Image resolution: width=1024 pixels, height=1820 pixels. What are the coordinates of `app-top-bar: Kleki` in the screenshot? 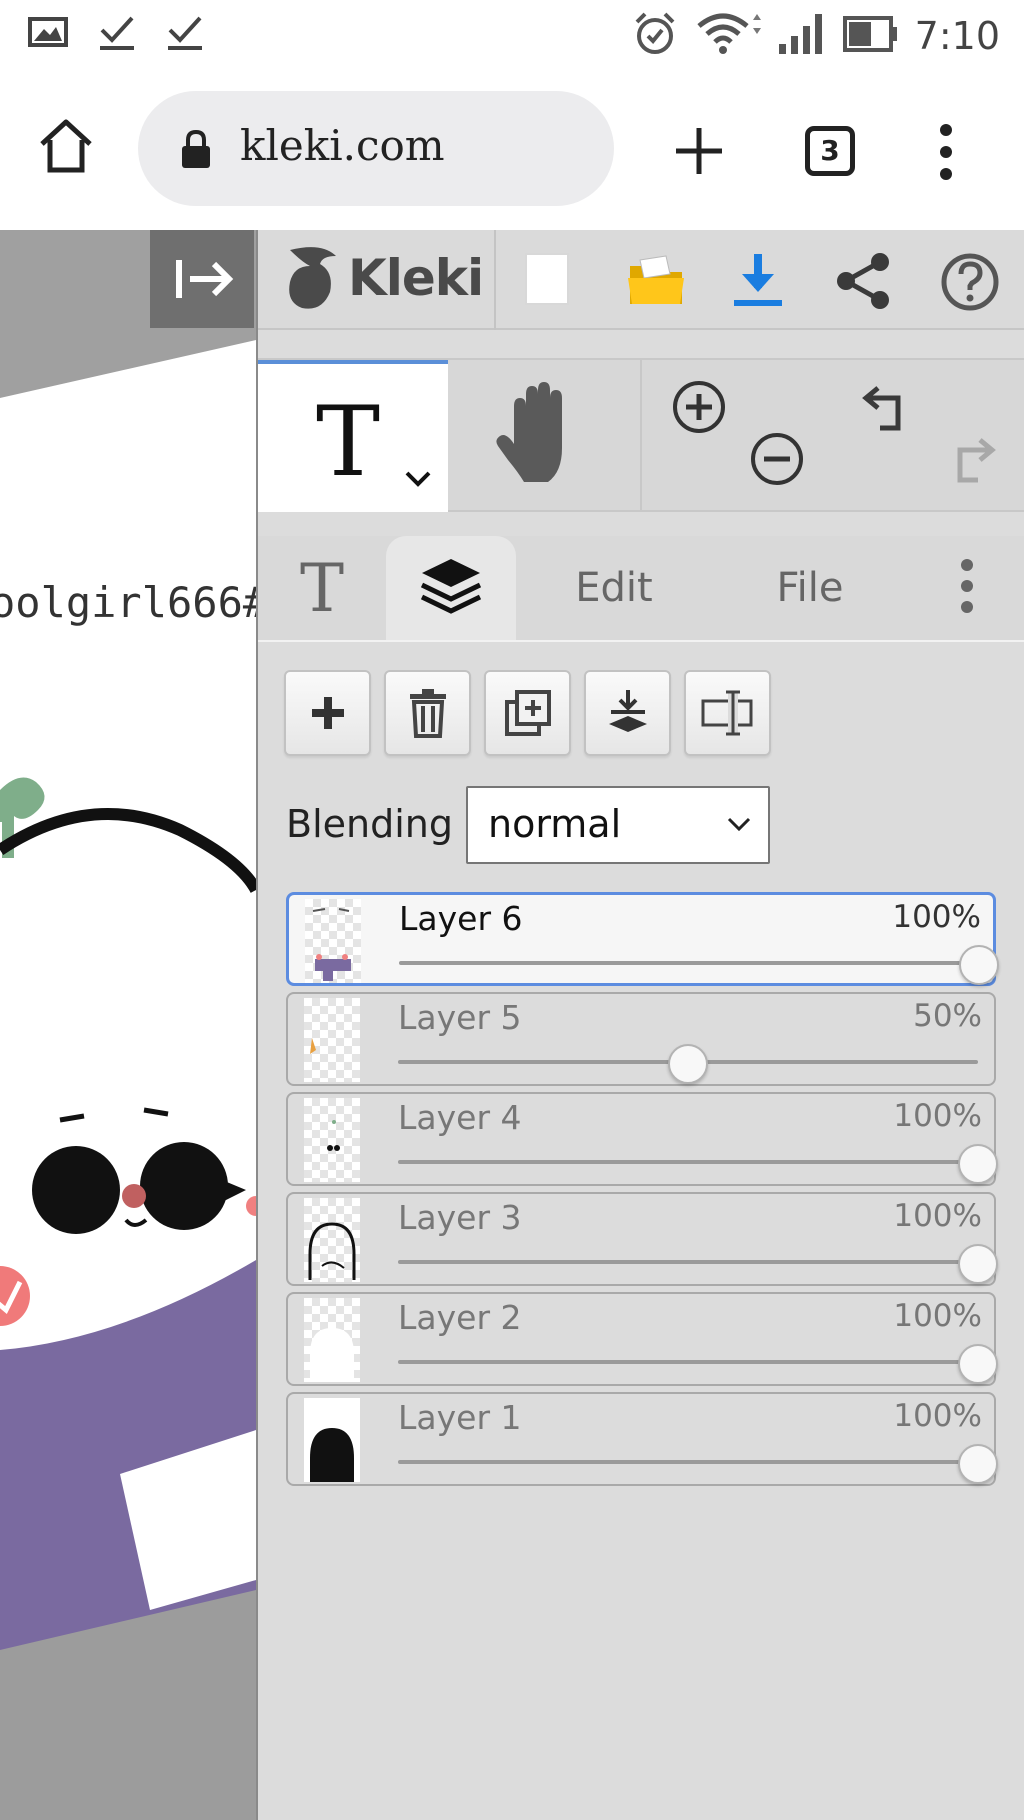 It's located at (641, 280).